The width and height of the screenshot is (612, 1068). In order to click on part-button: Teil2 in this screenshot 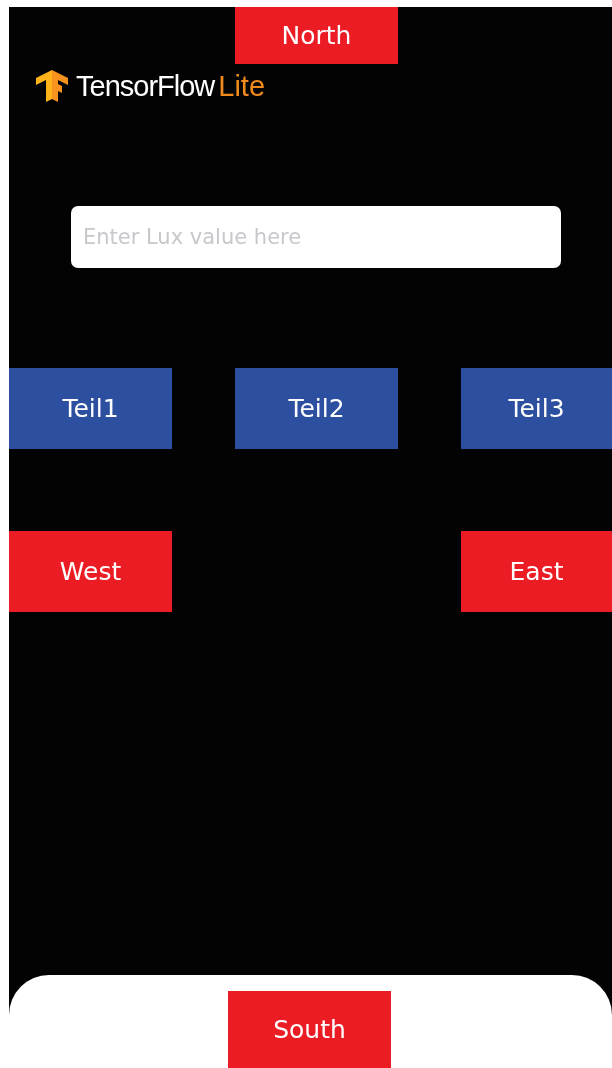, I will do `click(316, 408)`.